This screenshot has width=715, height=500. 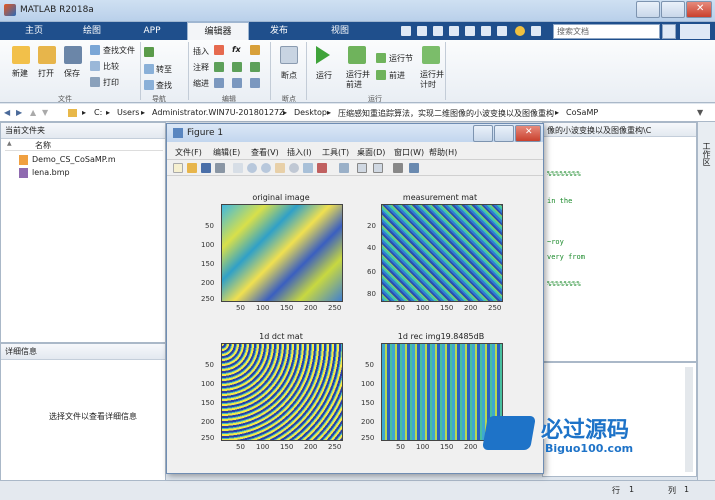 I want to click on print-button: 打印, so click(x=111, y=82).